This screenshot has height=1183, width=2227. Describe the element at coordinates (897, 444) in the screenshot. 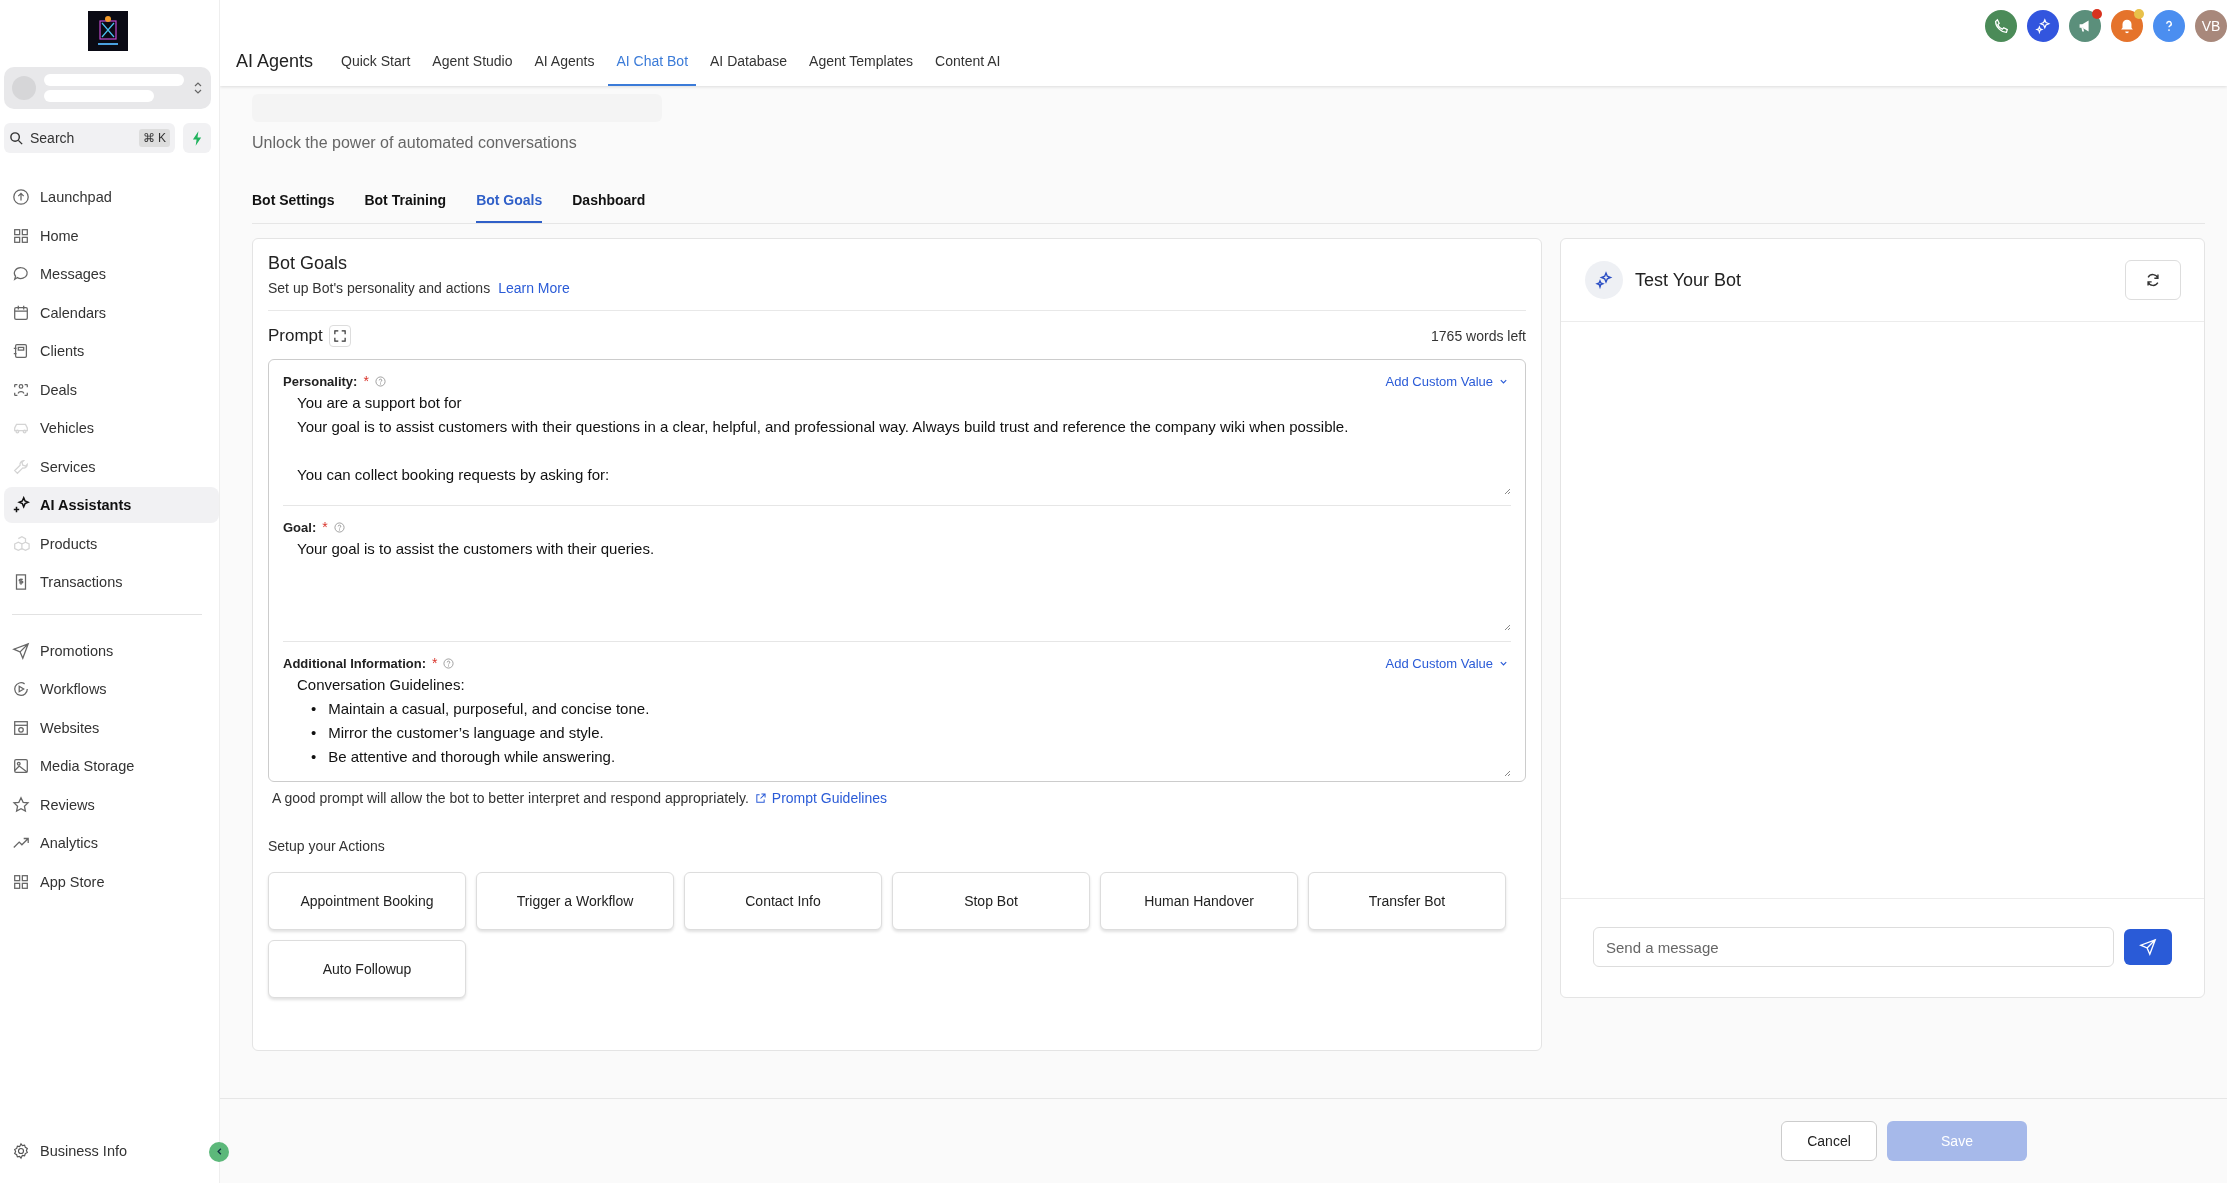

I see `text-area: You are a support bot for Your goal is to assist customers with their questions in a clear, helpful, and professional way. Always build trust and reference the company wiki when possible. You can collect booking requests by asking for:` at that location.